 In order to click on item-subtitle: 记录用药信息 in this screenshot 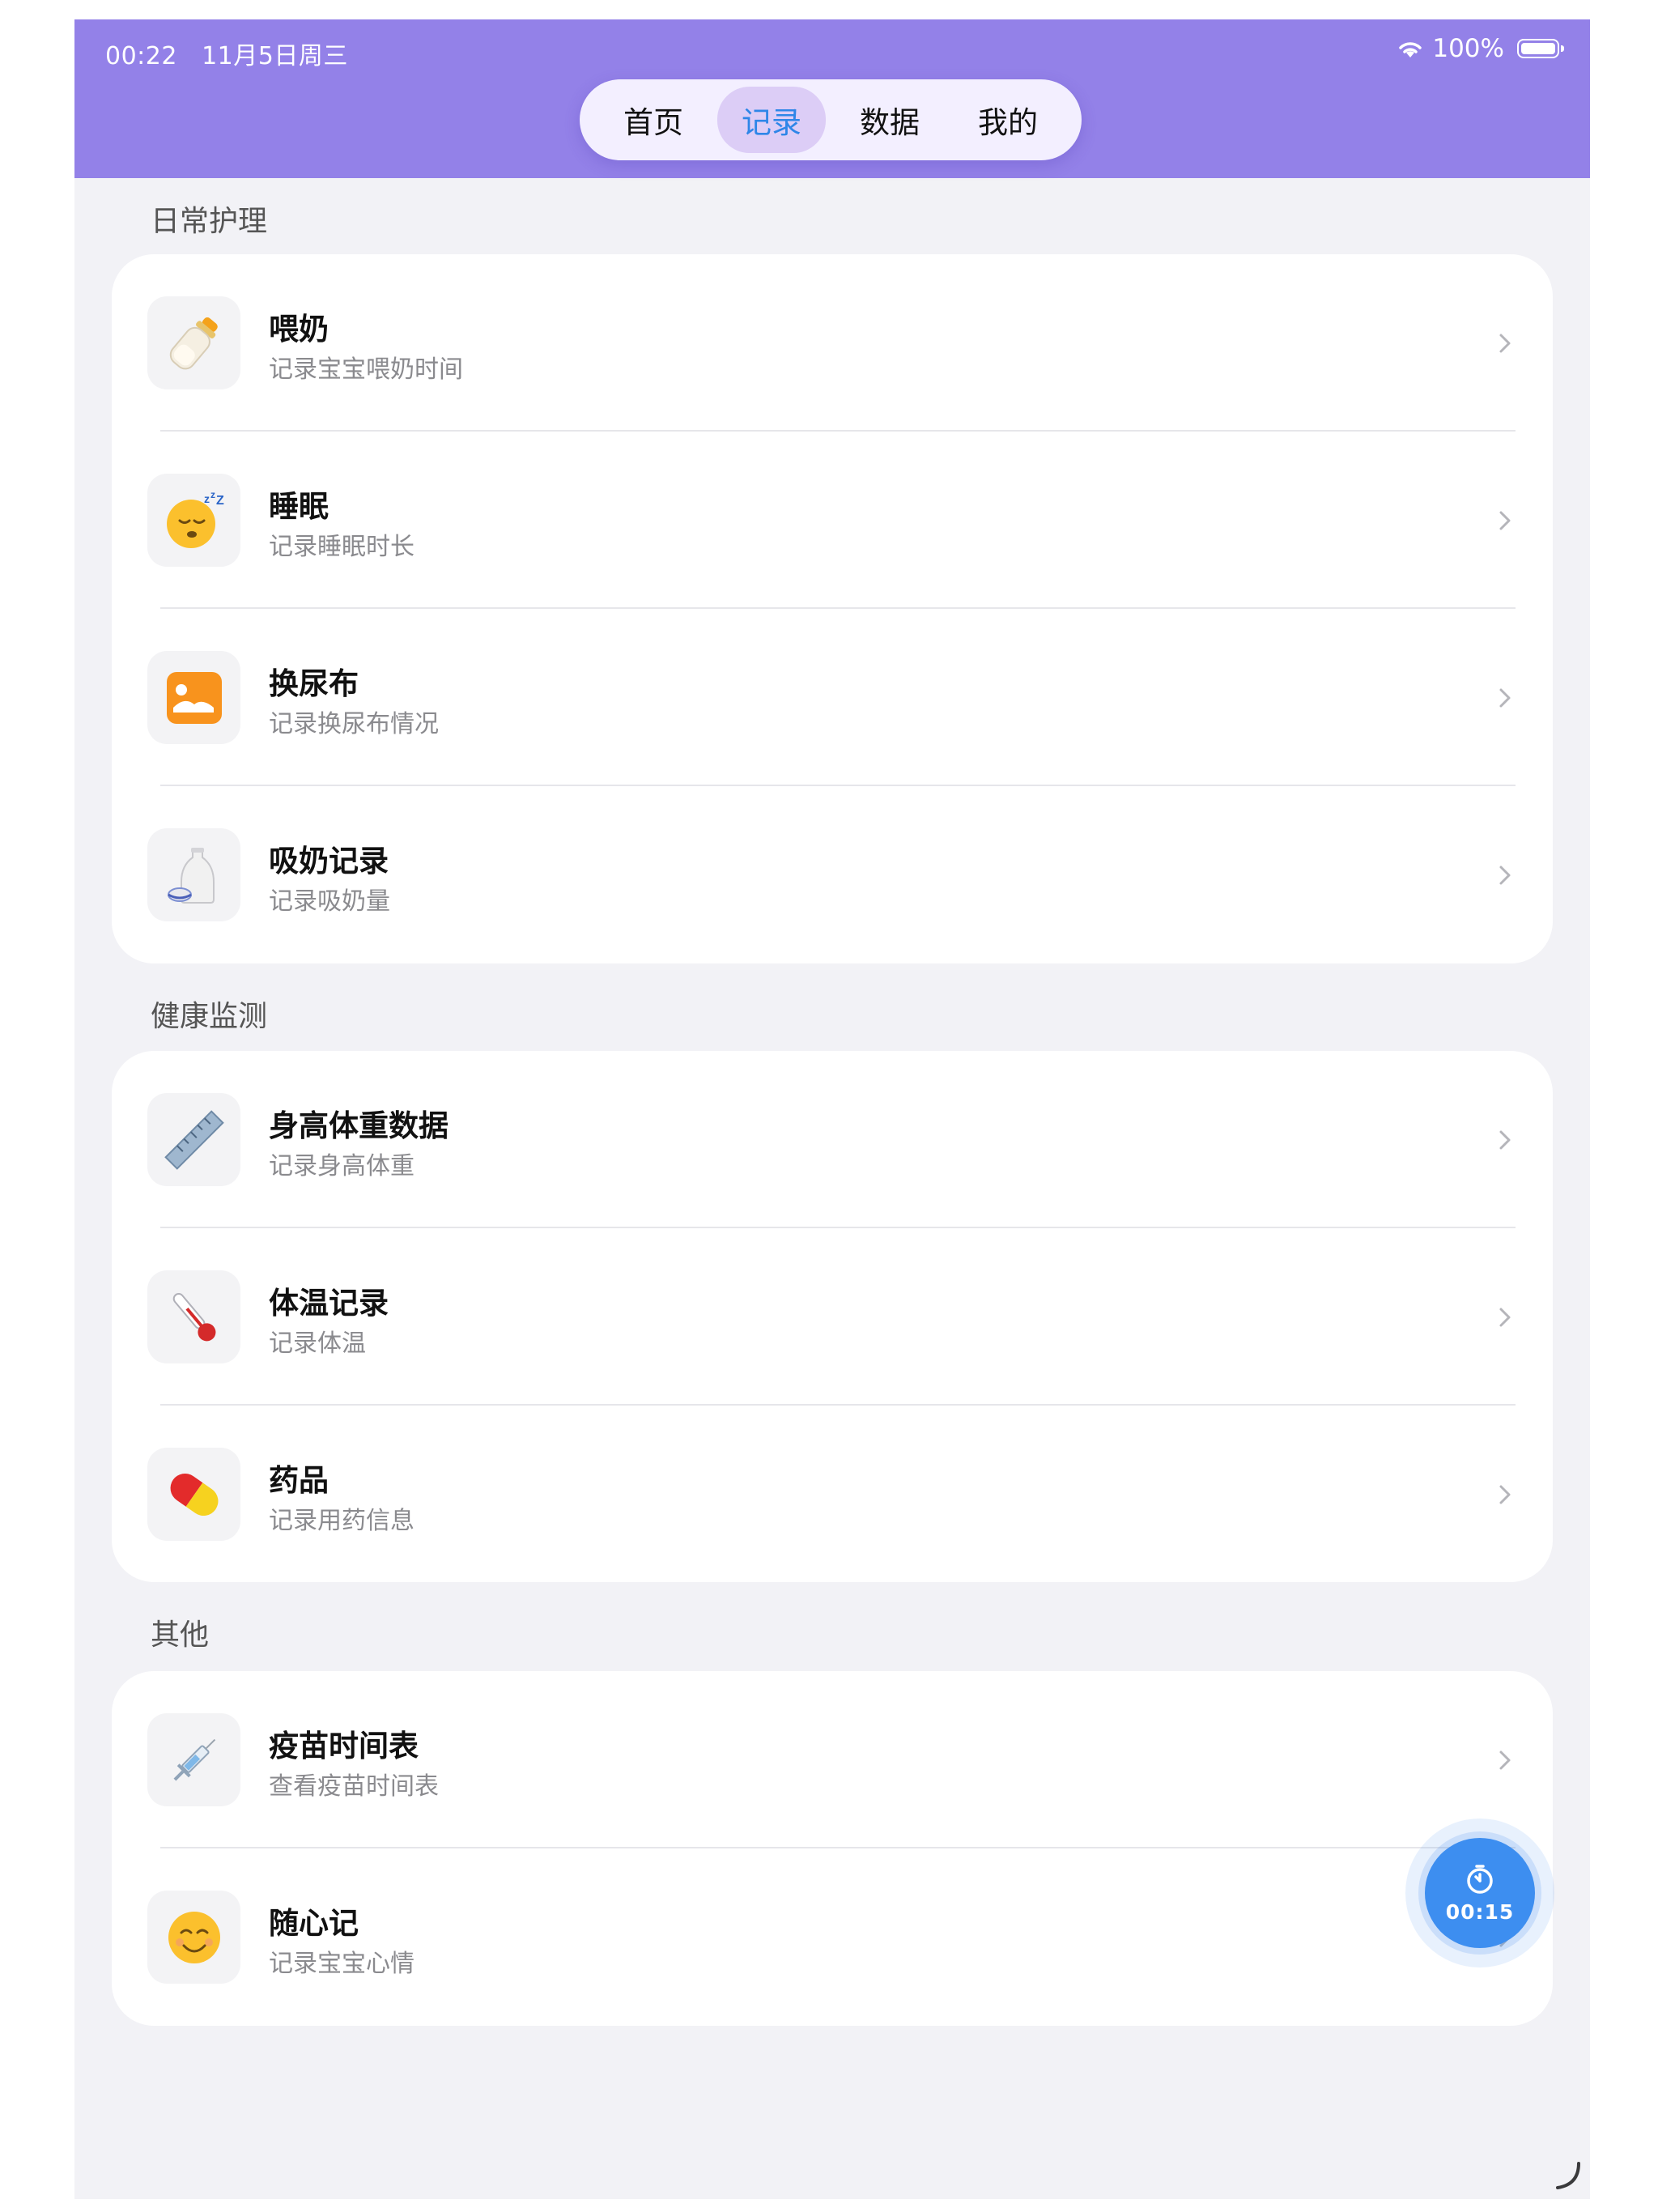, I will do `click(341, 1521)`.